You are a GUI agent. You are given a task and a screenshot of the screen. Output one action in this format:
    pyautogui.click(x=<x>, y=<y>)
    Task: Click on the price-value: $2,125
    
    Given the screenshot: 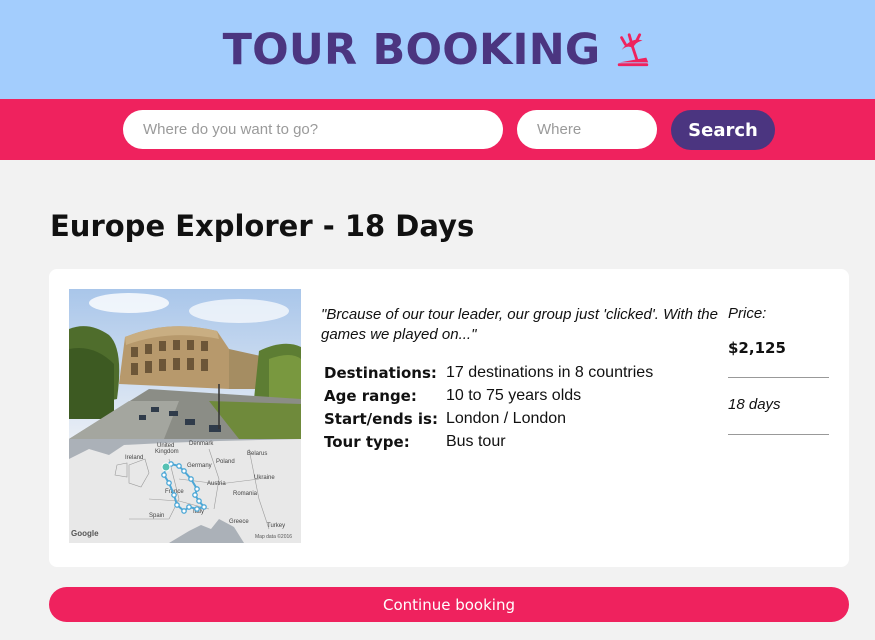 What is the action you would take?
    pyautogui.click(x=757, y=348)
    